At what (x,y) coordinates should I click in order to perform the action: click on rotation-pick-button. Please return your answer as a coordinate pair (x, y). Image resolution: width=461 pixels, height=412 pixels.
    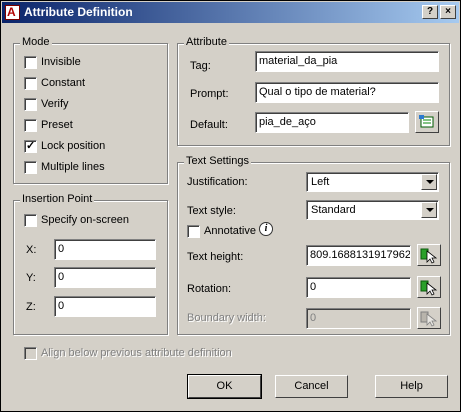
    Looking at the image, I should click on (429, 287).